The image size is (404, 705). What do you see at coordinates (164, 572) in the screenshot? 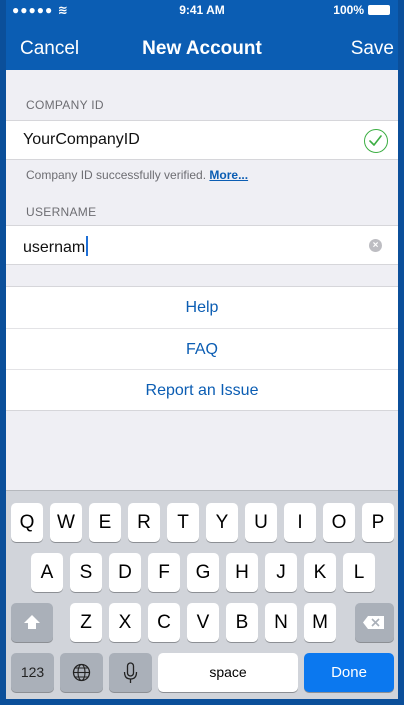
I see `key-f: F` at bounding box center [164, 572].